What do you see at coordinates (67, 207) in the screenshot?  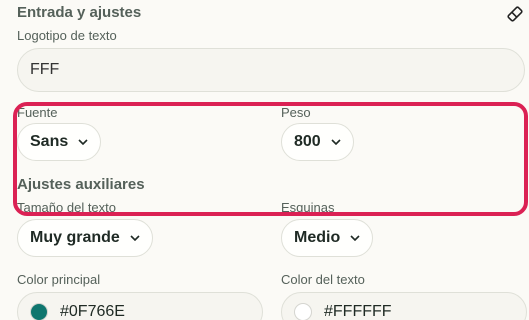 I see `text-size-label: Tamaño del texto` at bounding box center [67, 207].